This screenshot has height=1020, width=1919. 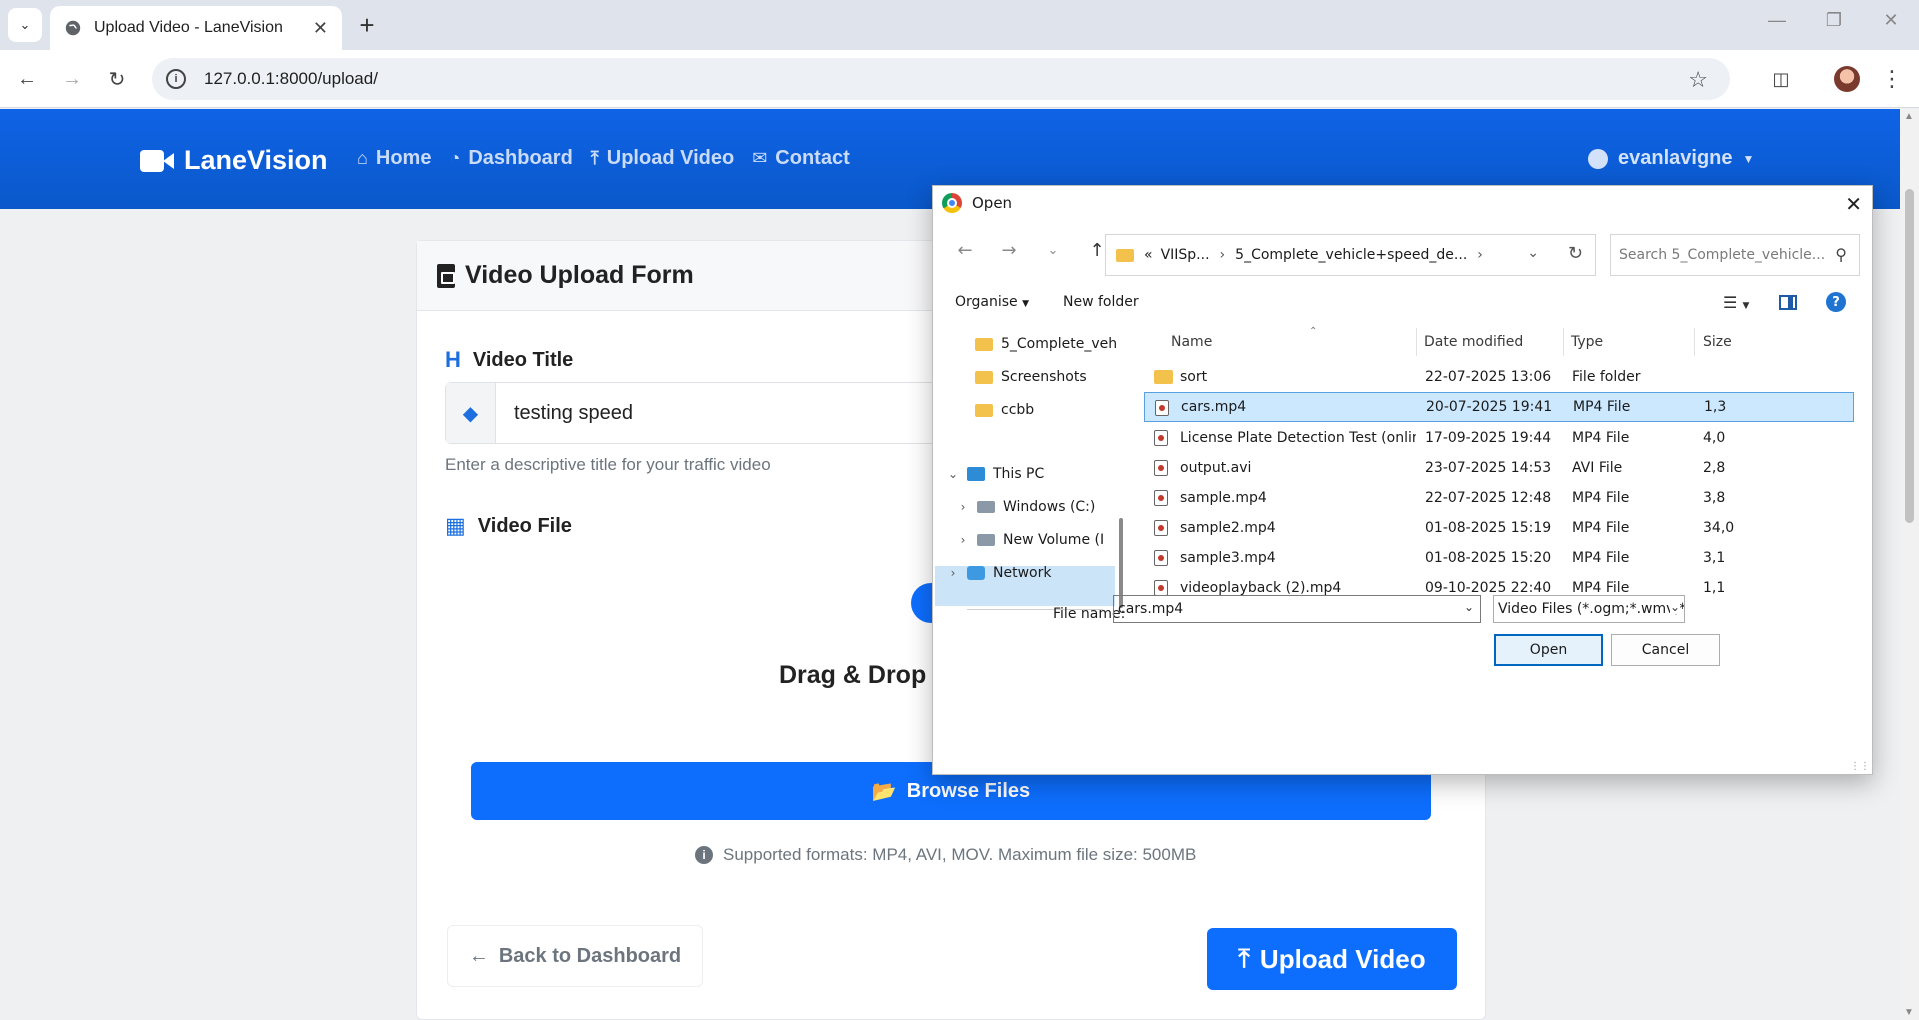 I want to click on tree-item-screenshots: Screenshots, so click(x=1031, y=377).